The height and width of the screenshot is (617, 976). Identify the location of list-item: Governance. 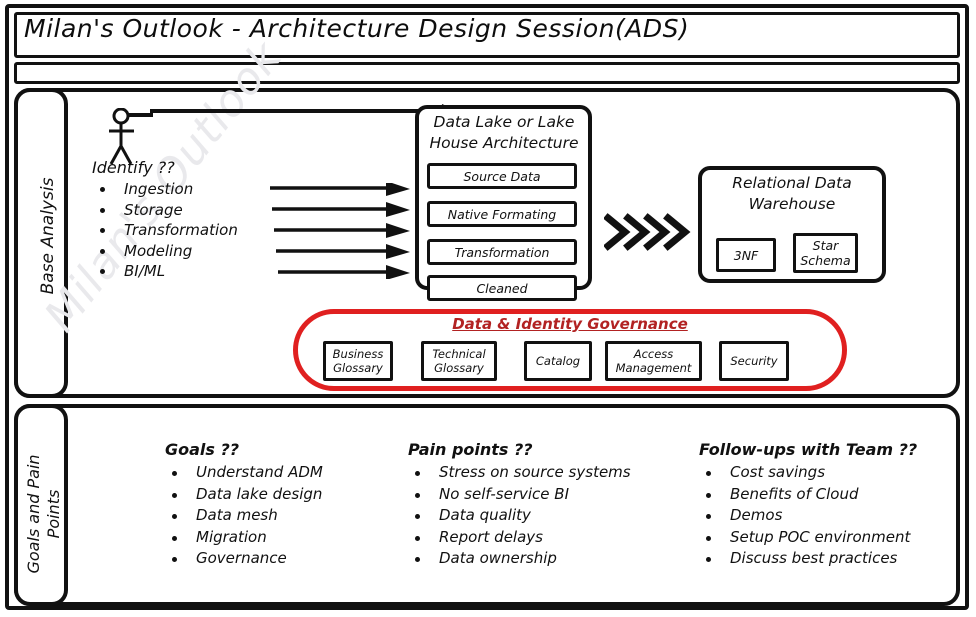
(244, 559).